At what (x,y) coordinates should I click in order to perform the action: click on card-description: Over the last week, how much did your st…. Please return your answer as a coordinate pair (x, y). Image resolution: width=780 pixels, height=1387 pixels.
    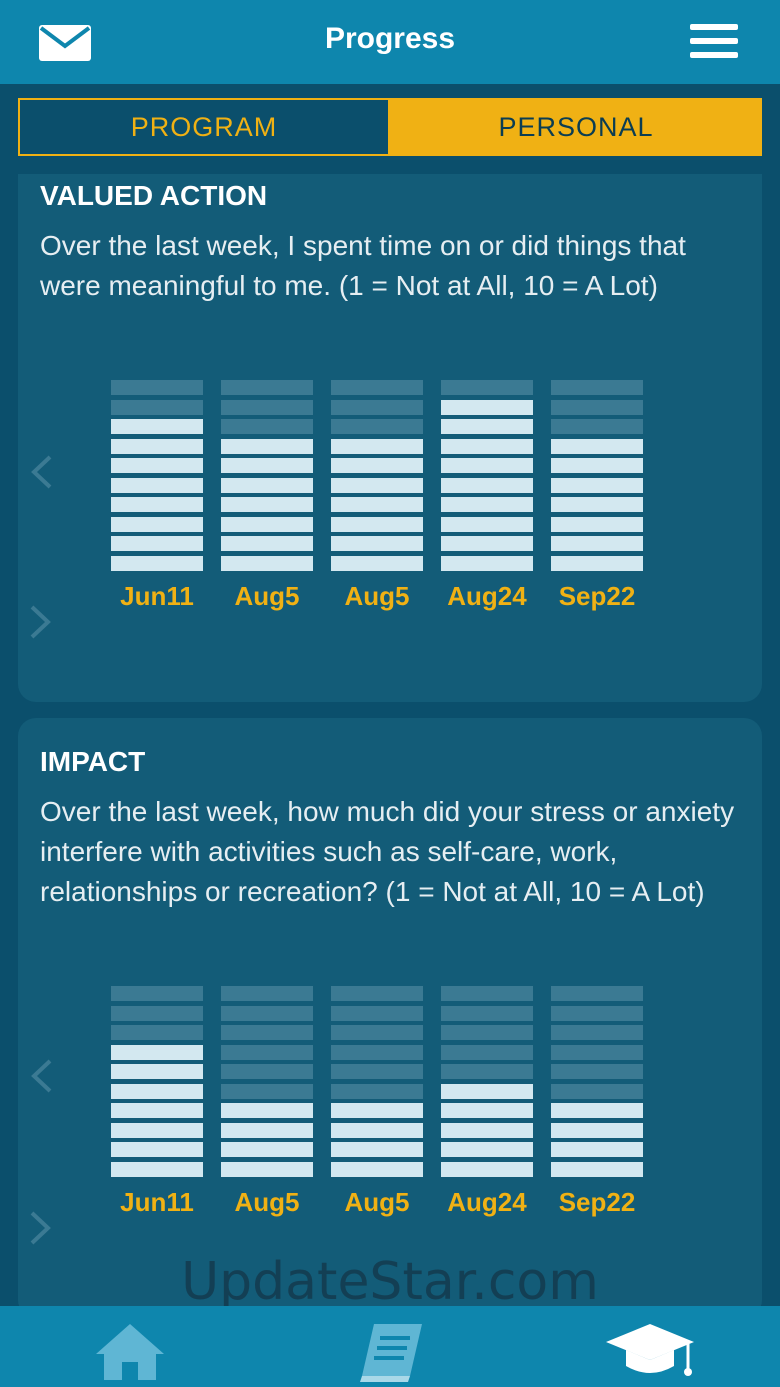
    Looking at the image, I should click on (387, 851).